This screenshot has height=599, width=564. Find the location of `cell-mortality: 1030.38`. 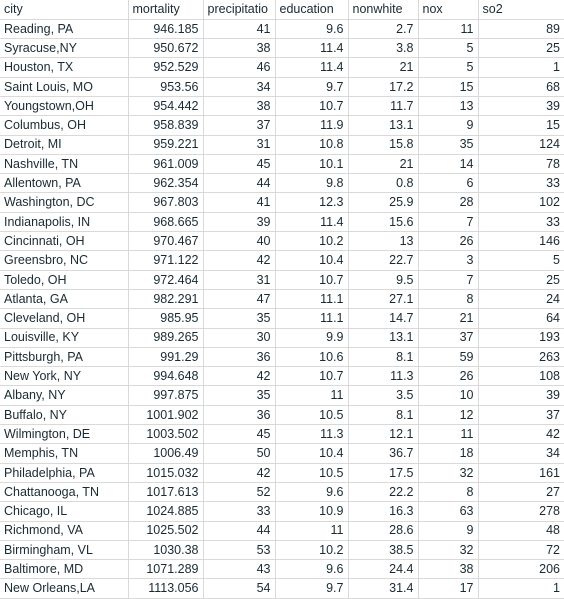

cell-mortality: 1030.38 is located at coordinates (166, 550).